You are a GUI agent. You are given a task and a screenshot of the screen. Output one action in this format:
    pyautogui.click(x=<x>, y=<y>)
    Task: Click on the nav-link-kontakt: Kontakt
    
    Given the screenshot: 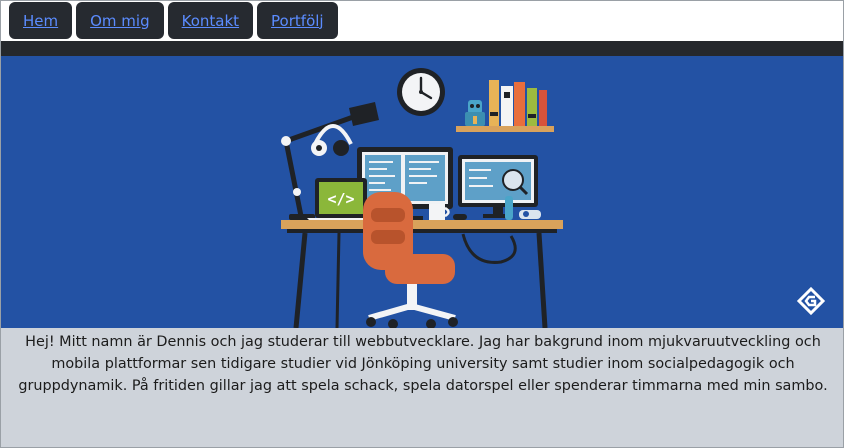 What is the action you would take?
    pyautogui.click(x=210, y=21)
    